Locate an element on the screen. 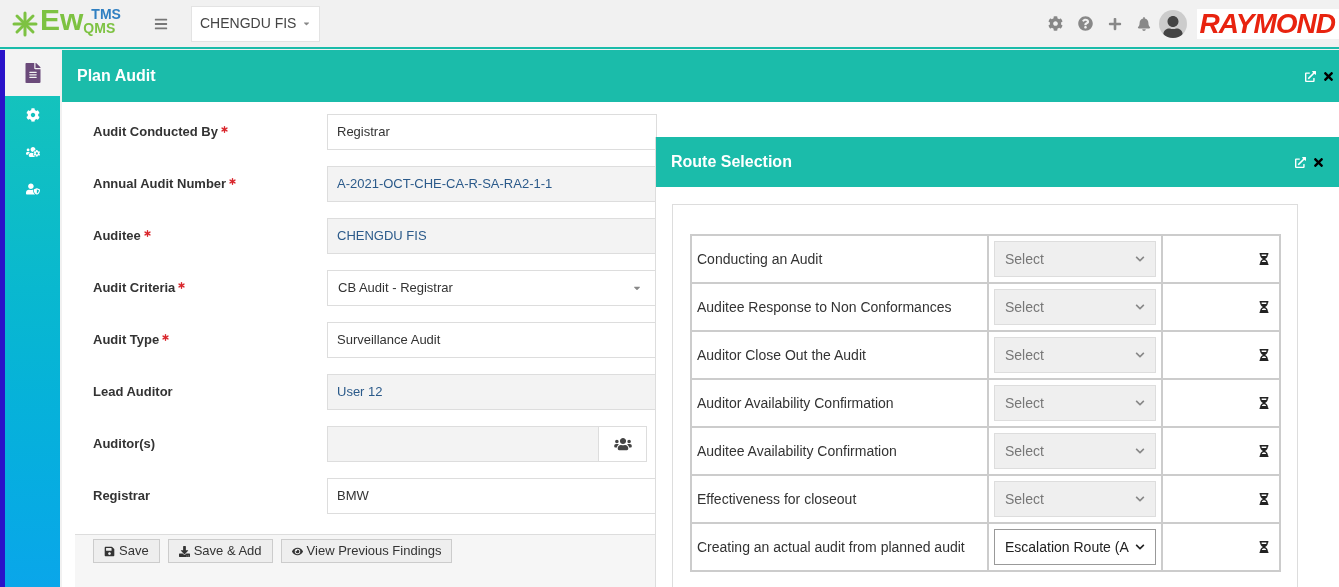 Image resolution: width=1339 pixels, height=587 pixels. table-cell: Effectiveness for closeout is located at coordinates (839, 499).